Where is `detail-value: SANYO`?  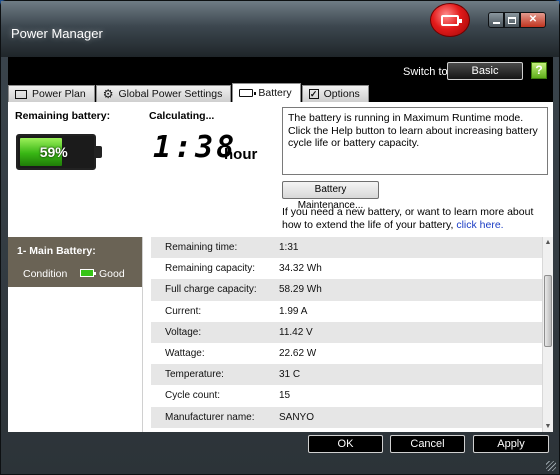 detail-value: SANYO is located at coordinates (297, 417).